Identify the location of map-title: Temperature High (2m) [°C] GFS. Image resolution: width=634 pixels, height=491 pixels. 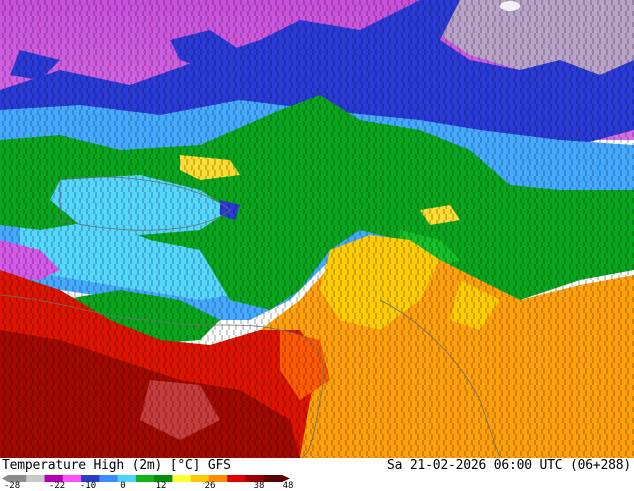
(116, 465).